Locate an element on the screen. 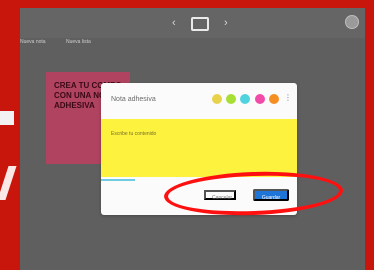 The image size is (374, 270). slash-mark is located at coordinates (8, 183).